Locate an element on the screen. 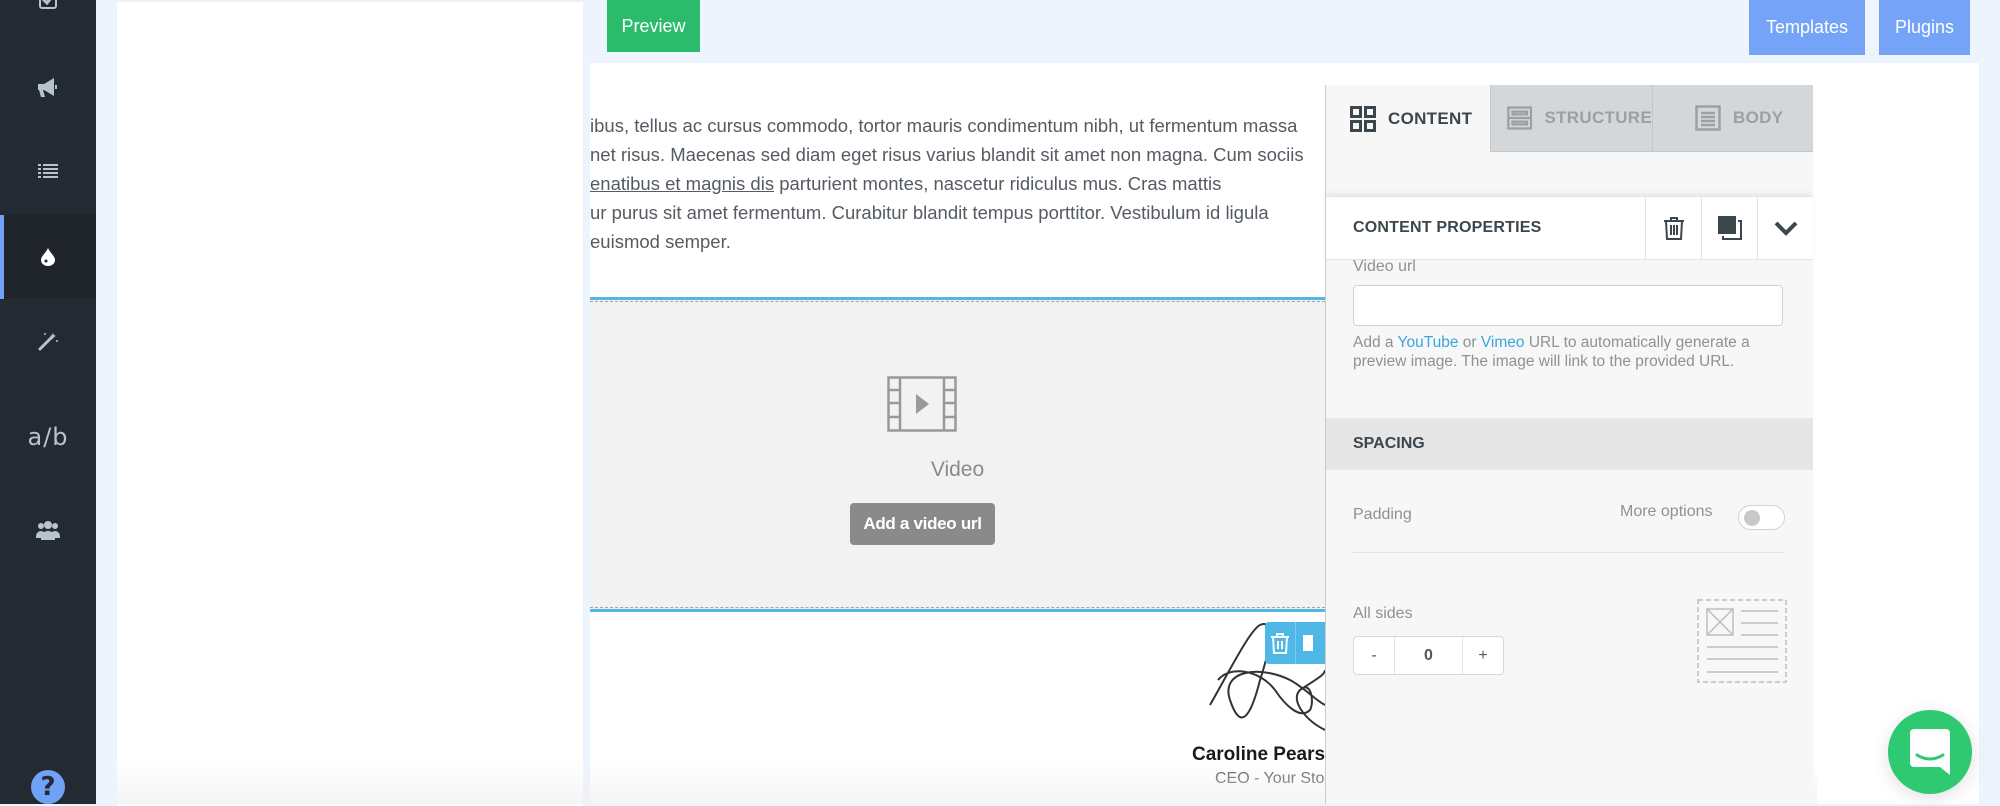 This screenshot has height=806, width=2000. more-options-toggle is located at coordinates (1761, 517).